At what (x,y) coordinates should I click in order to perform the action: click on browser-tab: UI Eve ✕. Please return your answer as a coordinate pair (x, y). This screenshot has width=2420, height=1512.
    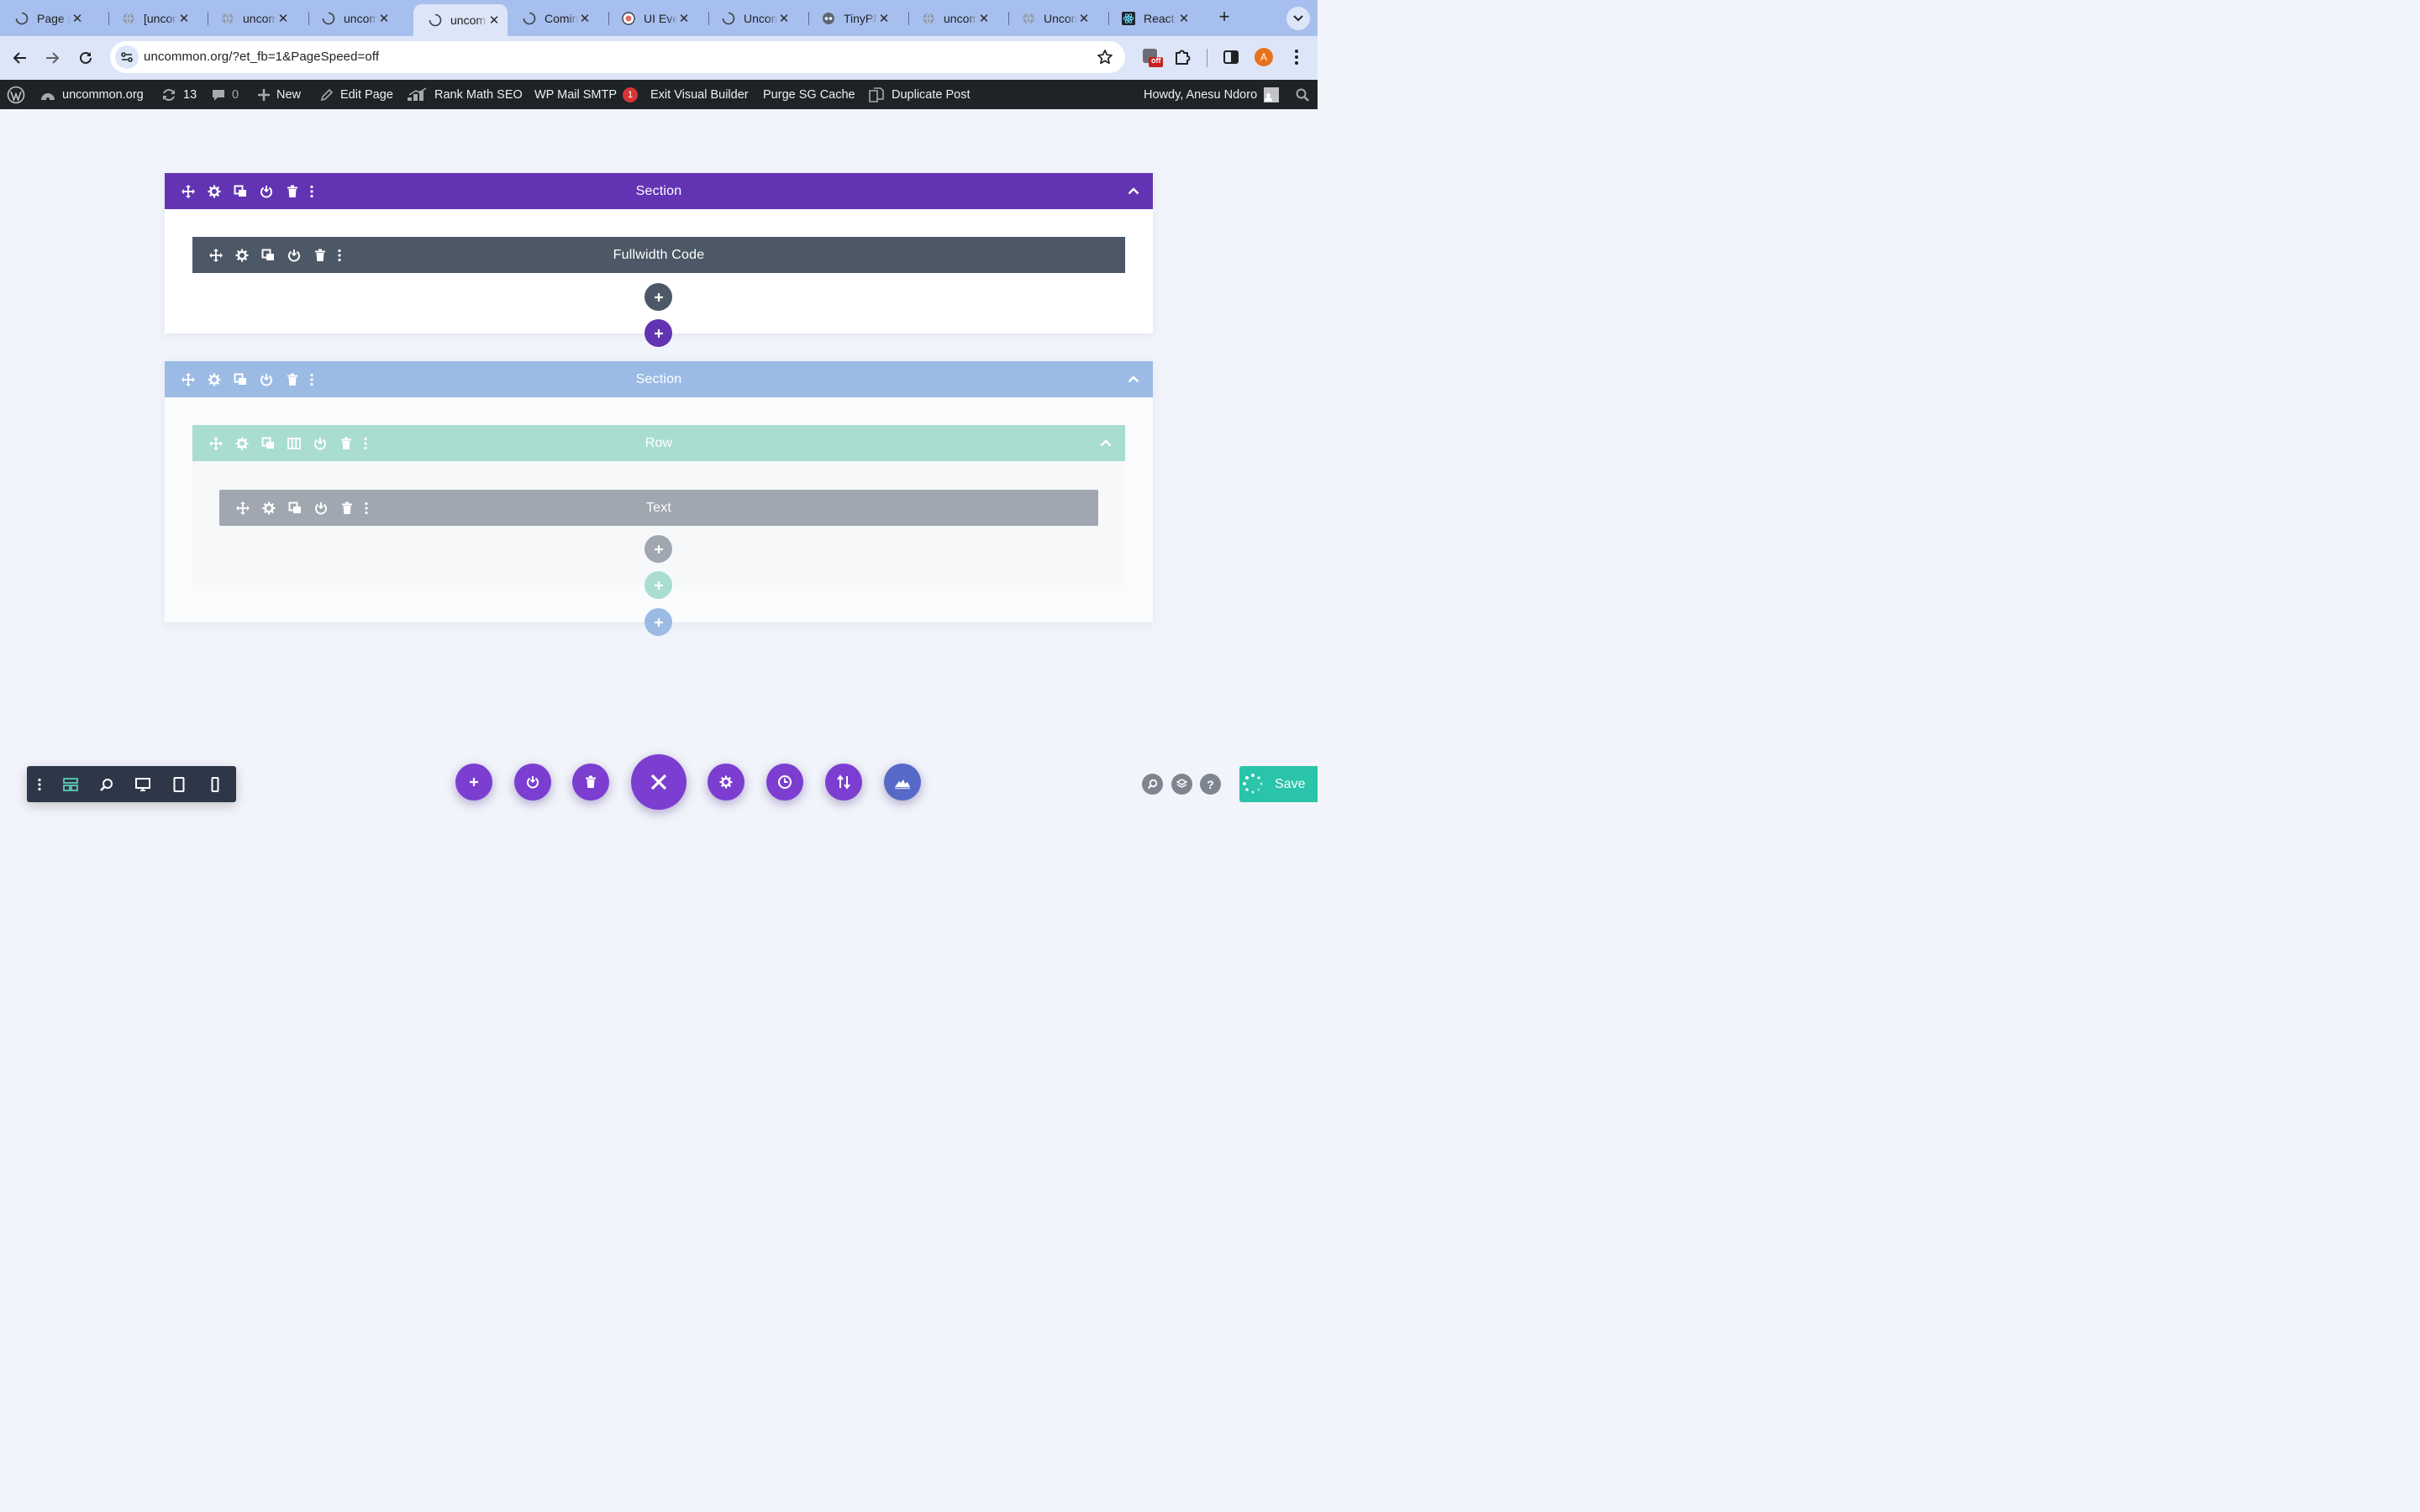
    Looking at the image, I should click on (652, 18).